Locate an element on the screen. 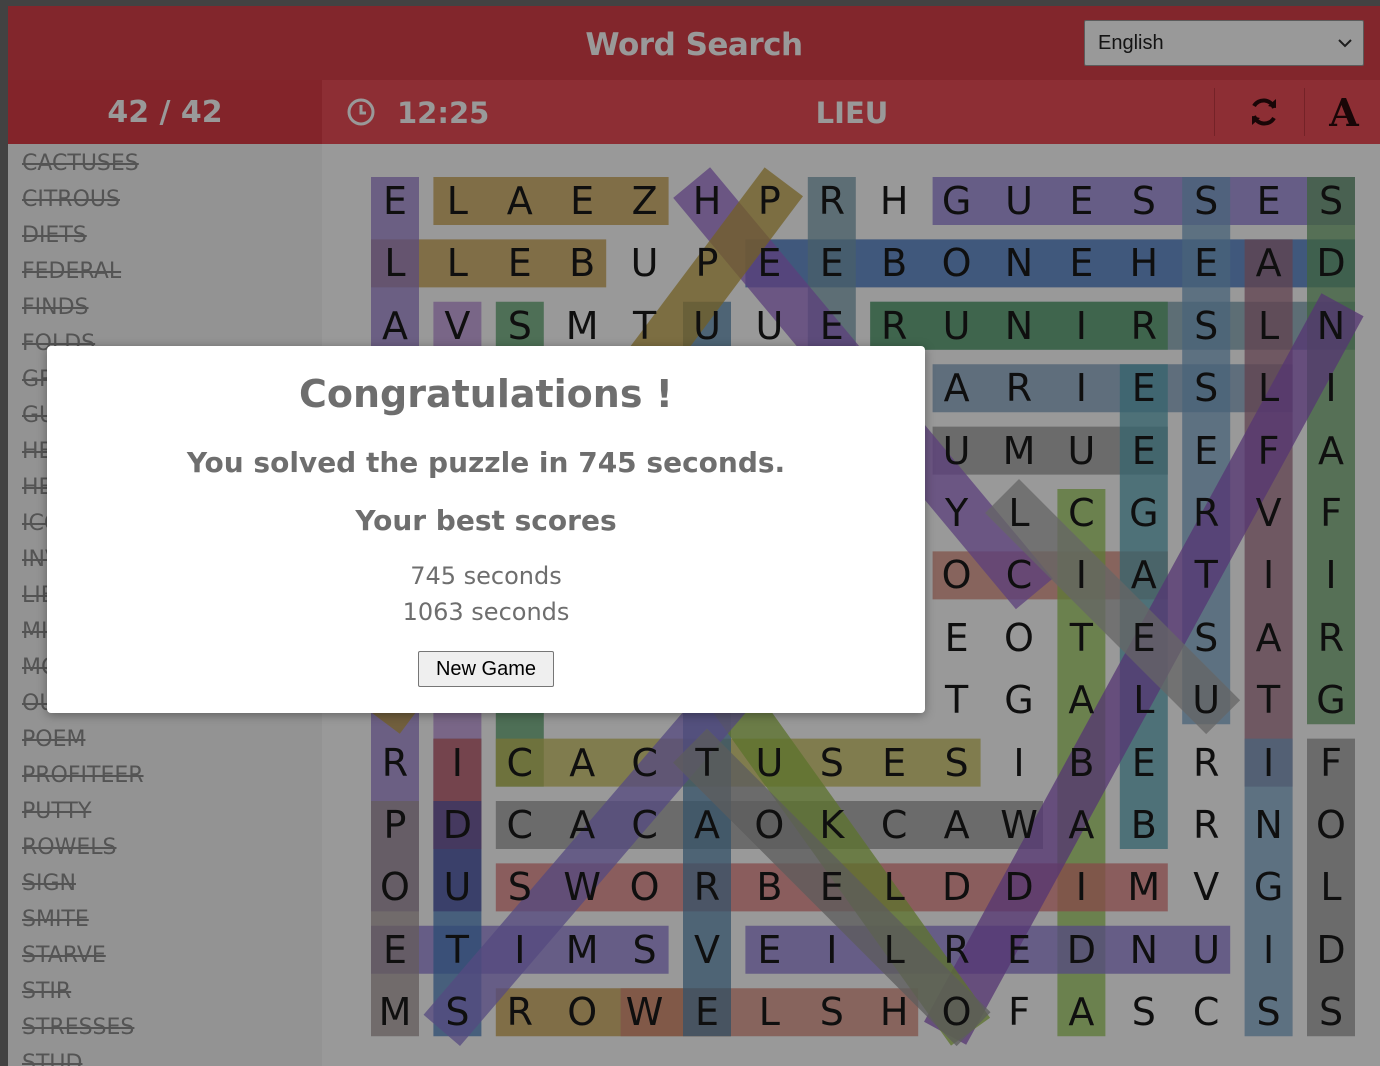 This screenshot has width=1380, height=1066. best-score: 745 seconds is located at coordinates (486, 576).